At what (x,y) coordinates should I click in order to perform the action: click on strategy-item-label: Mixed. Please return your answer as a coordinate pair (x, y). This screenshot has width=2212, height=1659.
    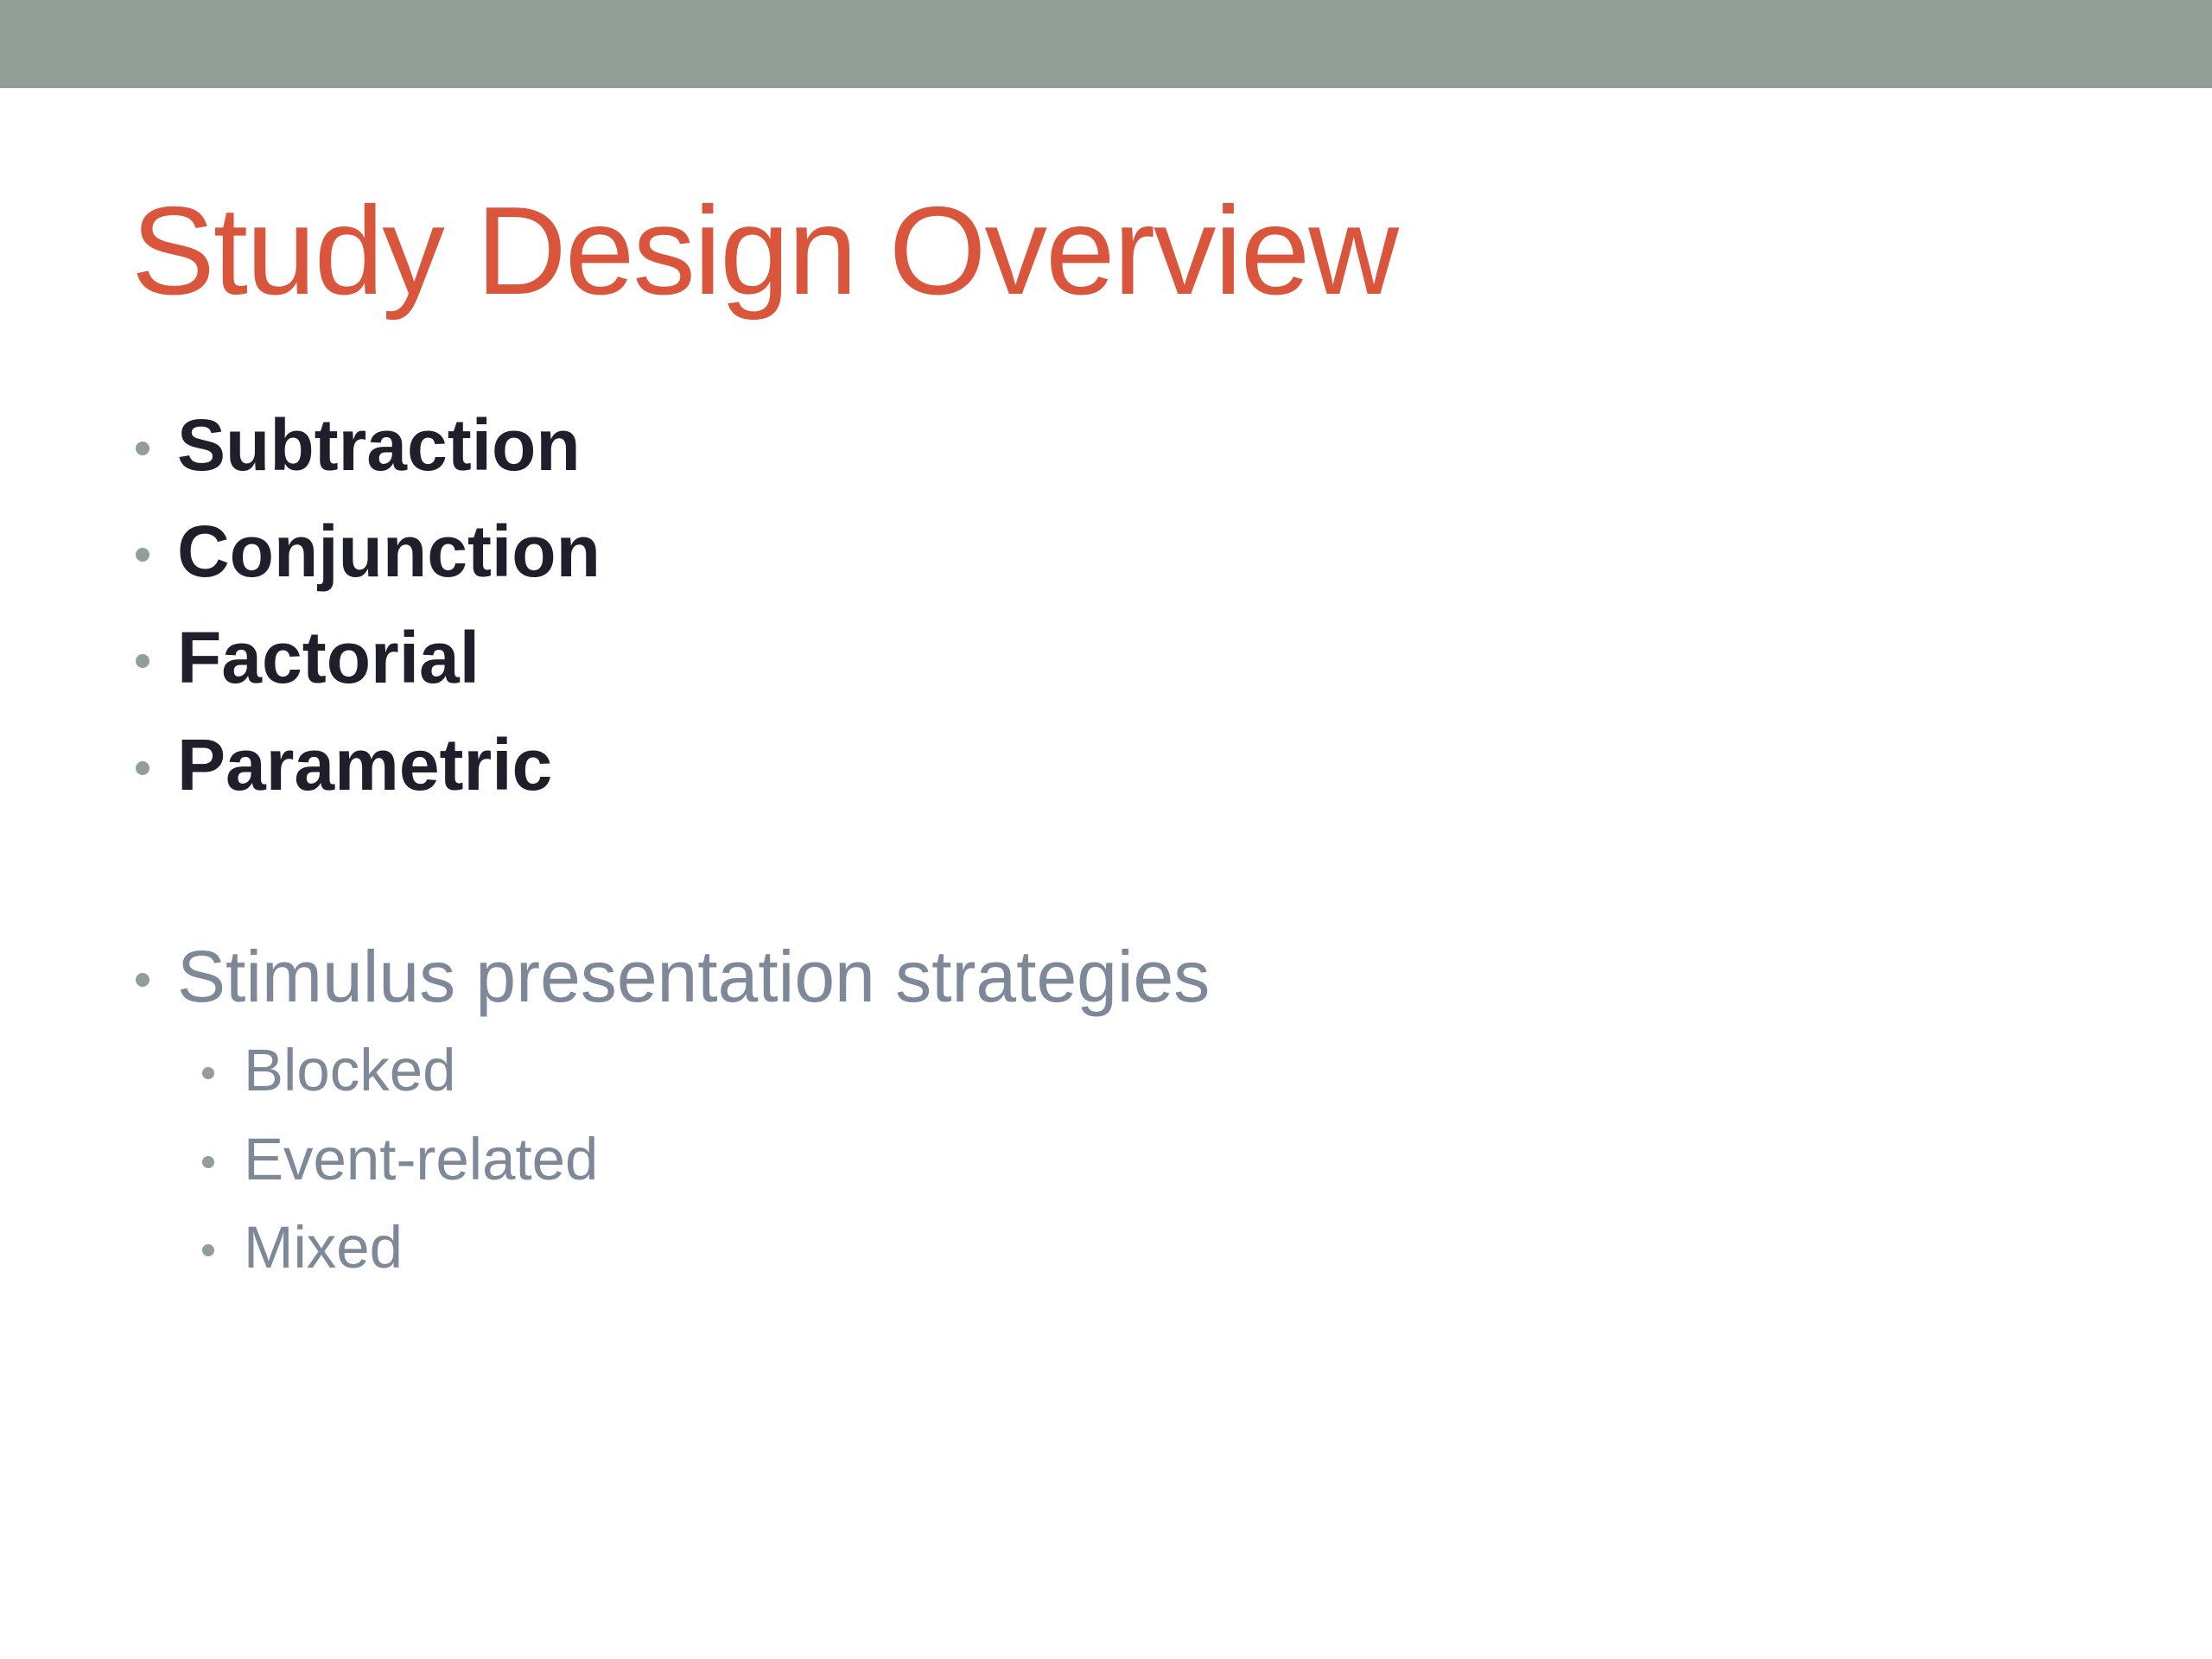
    Looking at the image, I should click on (324, 1247).